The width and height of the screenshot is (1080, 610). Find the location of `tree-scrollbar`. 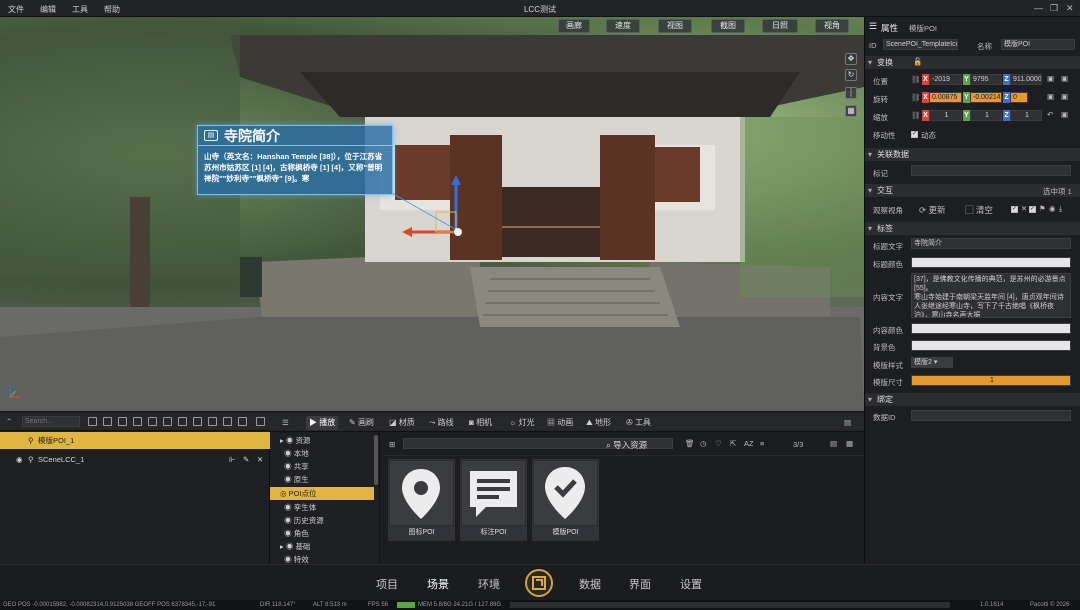

tree-scrollbar is located at coordinates (376, 460).